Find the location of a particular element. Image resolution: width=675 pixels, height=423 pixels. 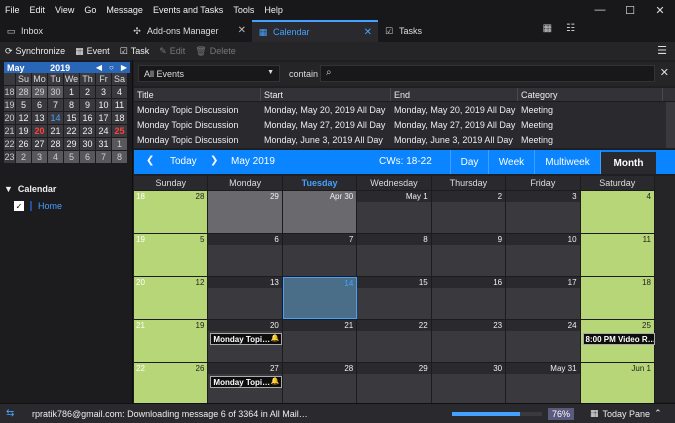

menu-edit: Edit is located at coordinates (38, 10).